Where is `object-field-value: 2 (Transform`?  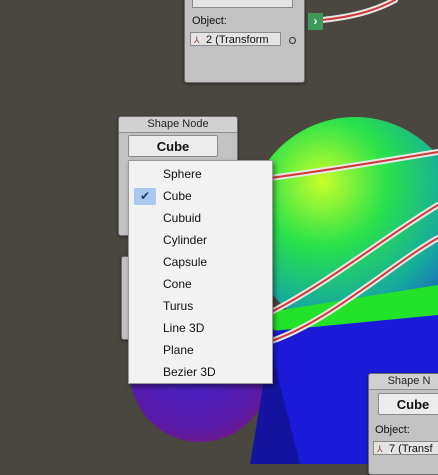 object-field-value: 2 (Transform is located at coordinates (237, 40).